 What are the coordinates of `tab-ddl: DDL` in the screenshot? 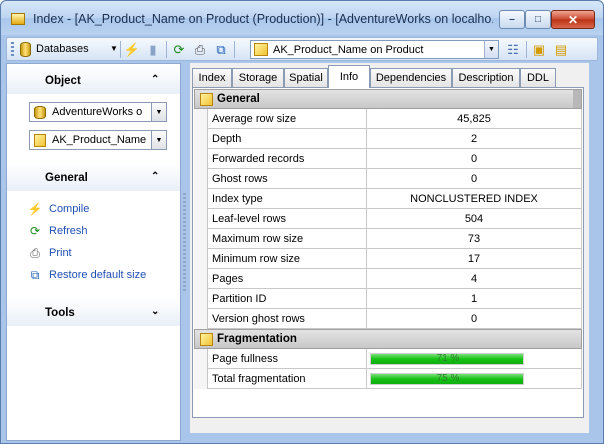 It's located at (538, 77).